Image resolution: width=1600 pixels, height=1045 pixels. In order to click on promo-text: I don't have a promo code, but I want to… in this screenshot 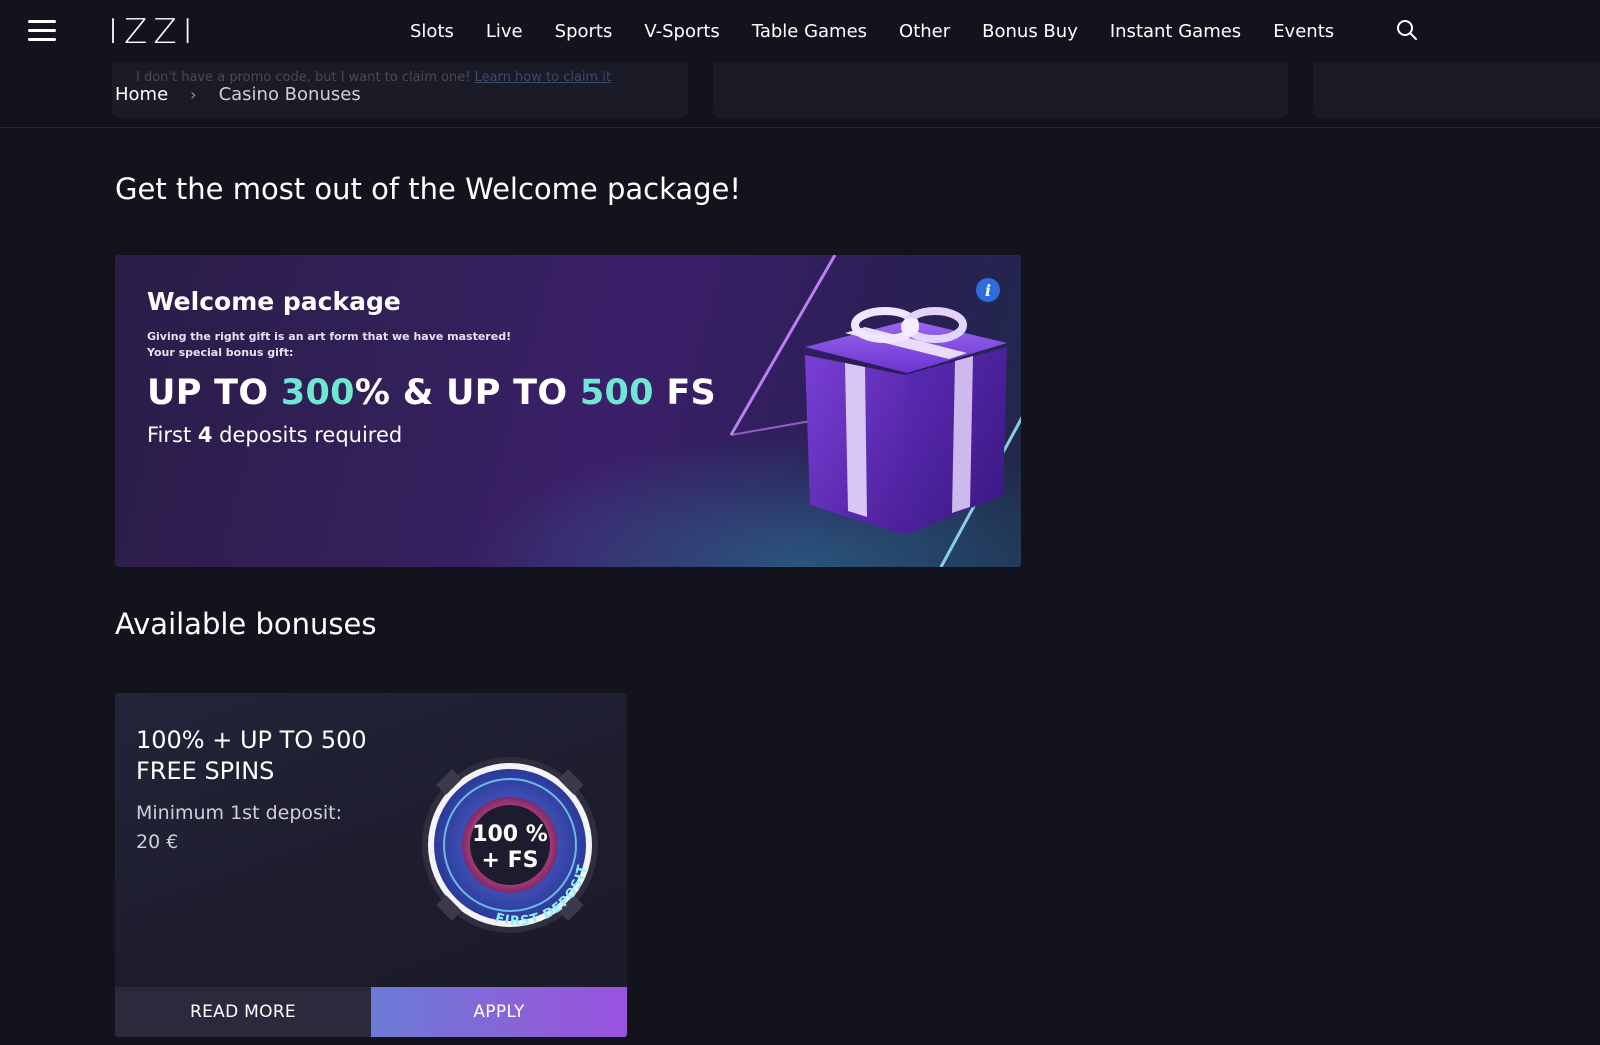, I will do `click(373, 77)`.